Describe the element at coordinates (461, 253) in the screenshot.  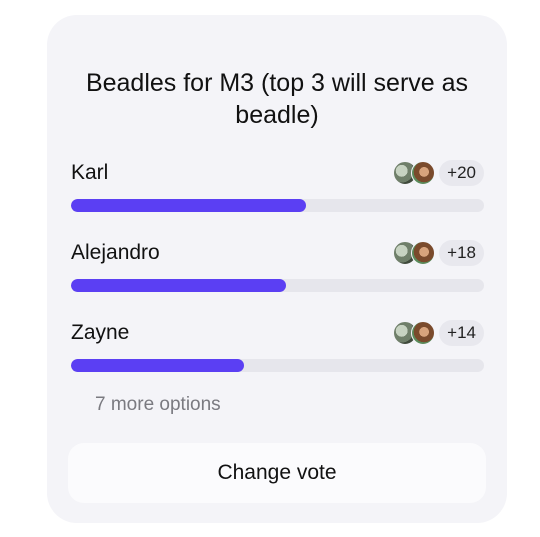
I see `vote-count: +18` at that location.